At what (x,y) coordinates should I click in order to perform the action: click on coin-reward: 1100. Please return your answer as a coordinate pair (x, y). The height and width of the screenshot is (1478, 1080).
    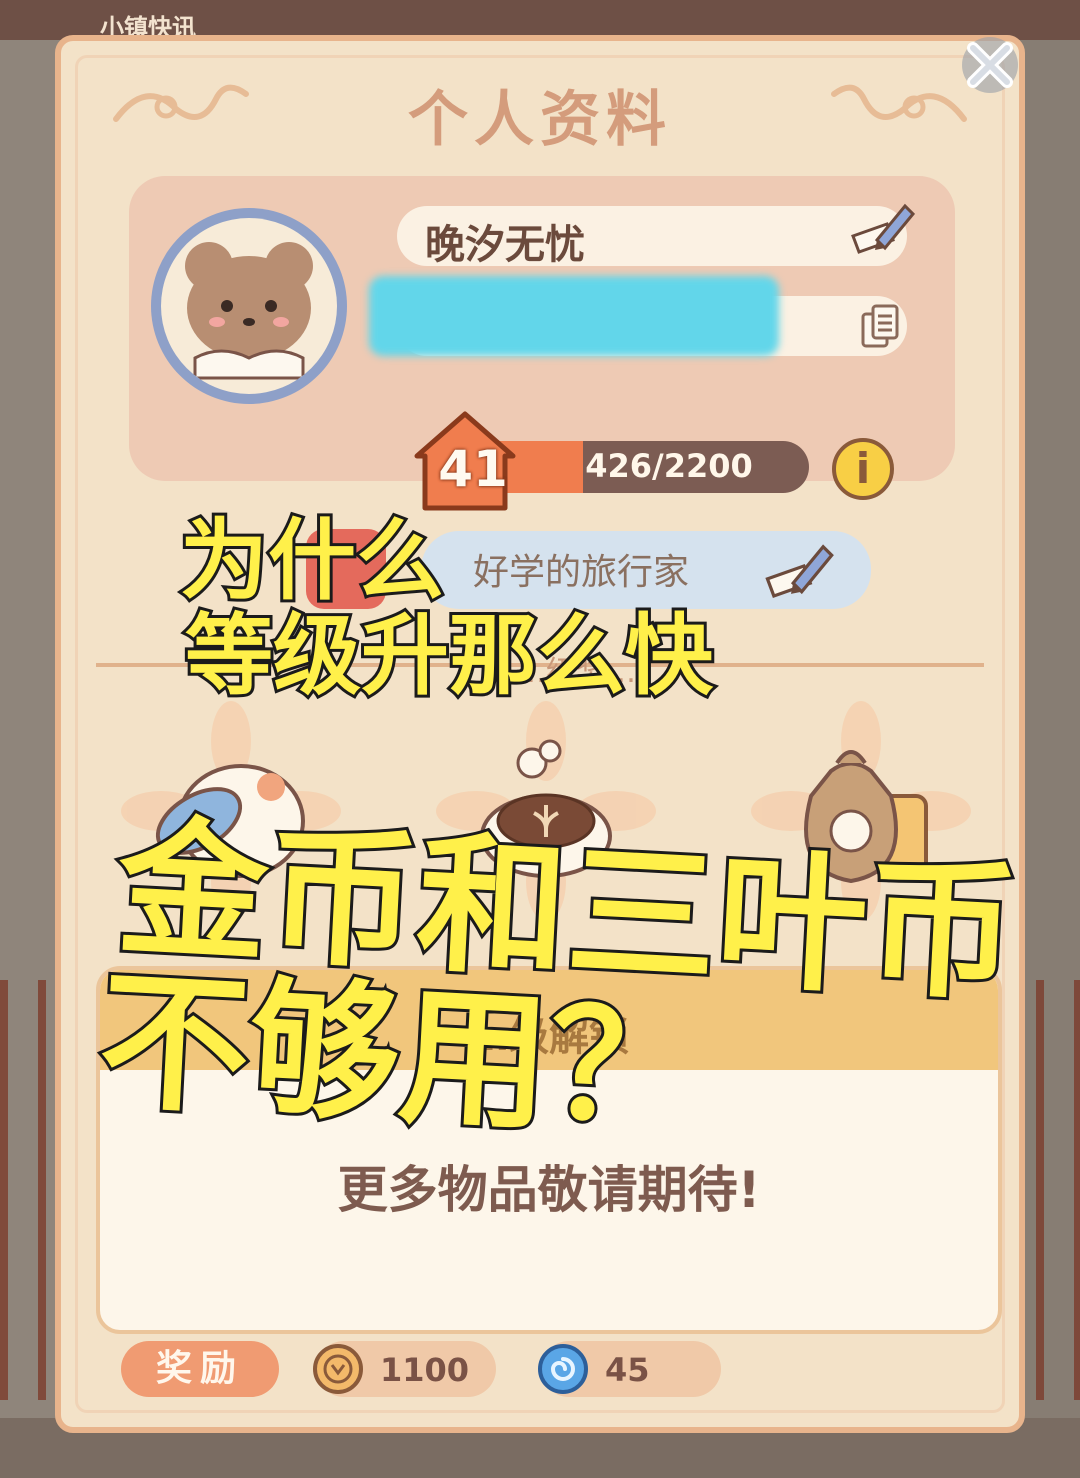
    Looking at the image, I should click on (404, 1369).